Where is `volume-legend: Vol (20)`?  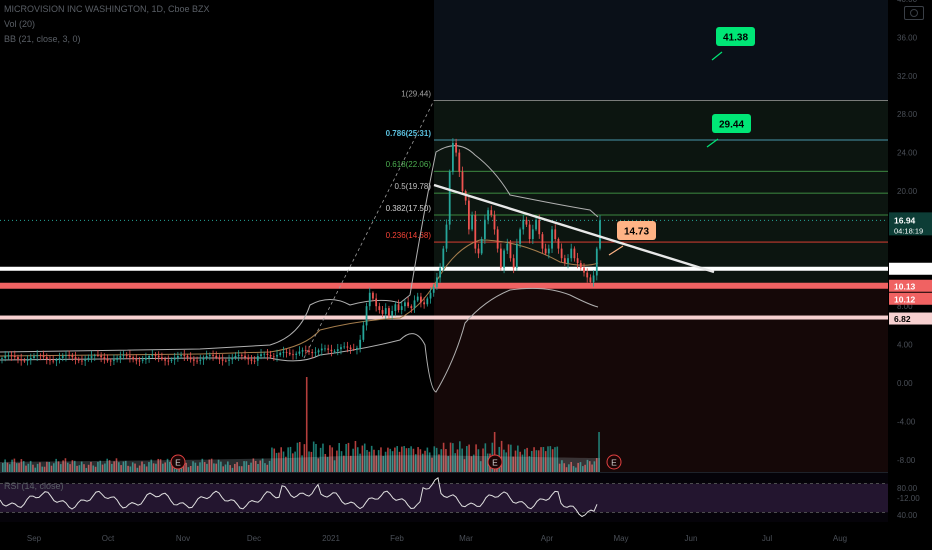 volume-legend: Vol (20) is located at coordinates (20, 24).